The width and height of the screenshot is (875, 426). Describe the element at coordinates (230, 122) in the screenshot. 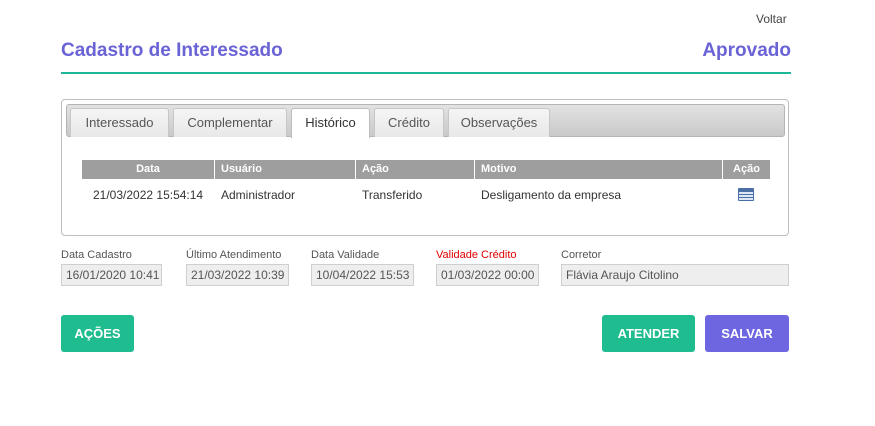

I see `tab-complementar: Complementar` at that location.